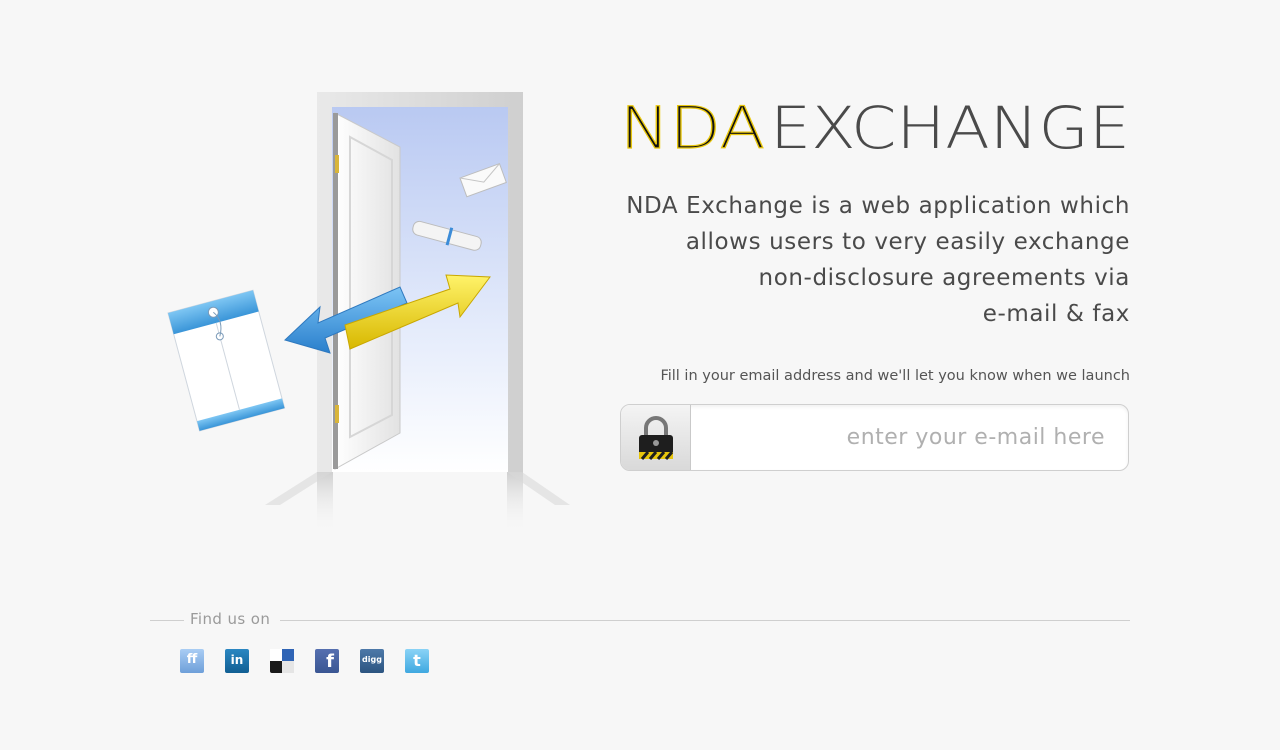 The width and height of the screenshot is (1280, 750). What do you see at coordinates (226, 360) in the screenshot?
I see `envelope-icon` at bounding box center [226, 360].